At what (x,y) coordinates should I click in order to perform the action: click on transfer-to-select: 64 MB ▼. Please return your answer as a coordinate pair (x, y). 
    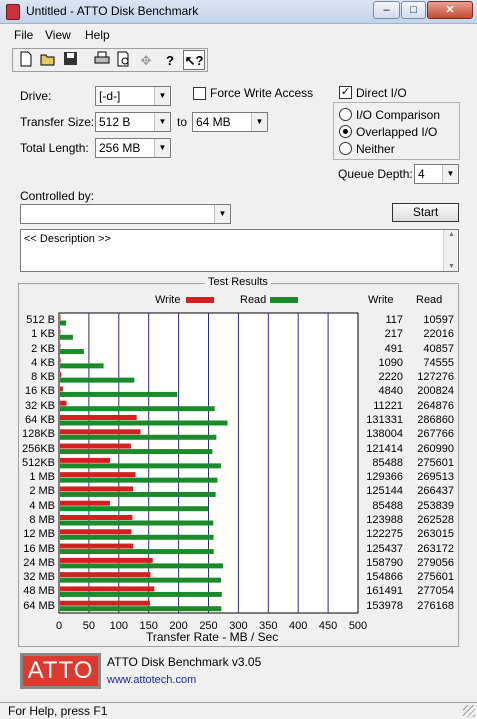
    Looking at the image, I should click on (230, 122).